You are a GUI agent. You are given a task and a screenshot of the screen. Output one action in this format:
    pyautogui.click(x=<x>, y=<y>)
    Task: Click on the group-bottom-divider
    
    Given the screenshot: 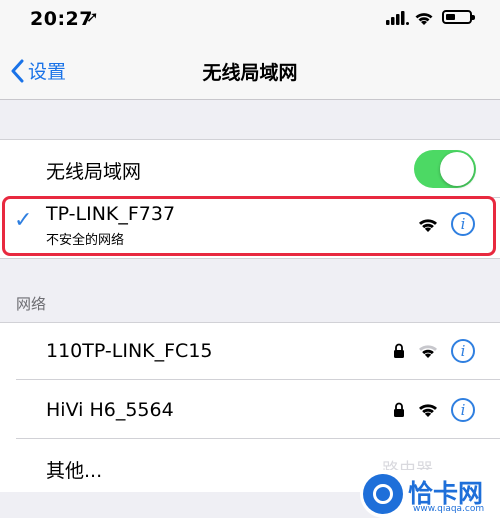 What is the action you would take?
    pyautogui.click(x=250, y=258)
    